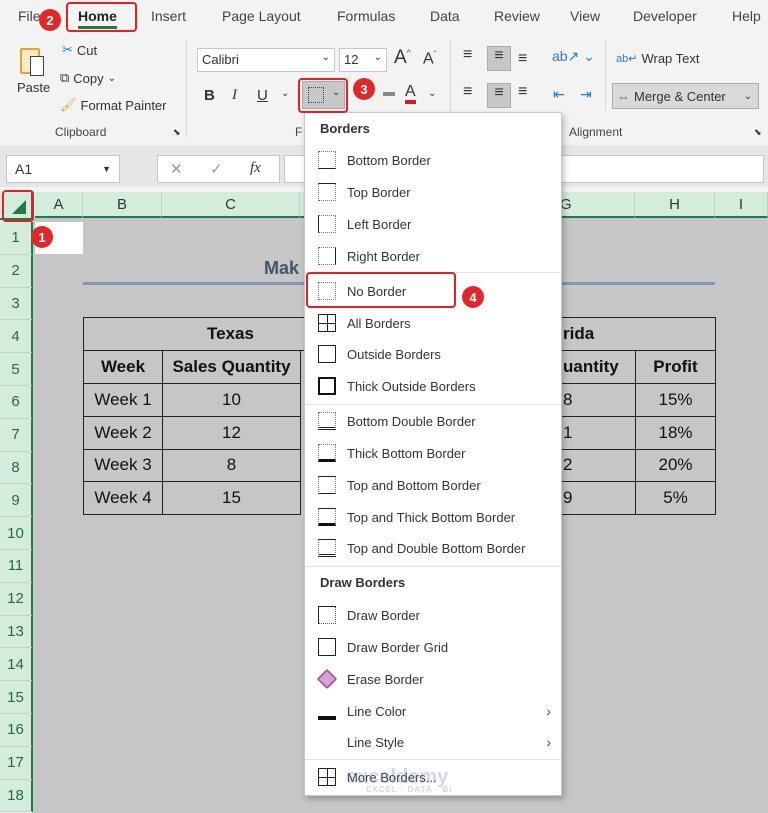 The image size is (768, 813). Describe the element at coordinates (177, 132) in the screenshot. I see `dialog-launcher-icon: ⬊` at that location.